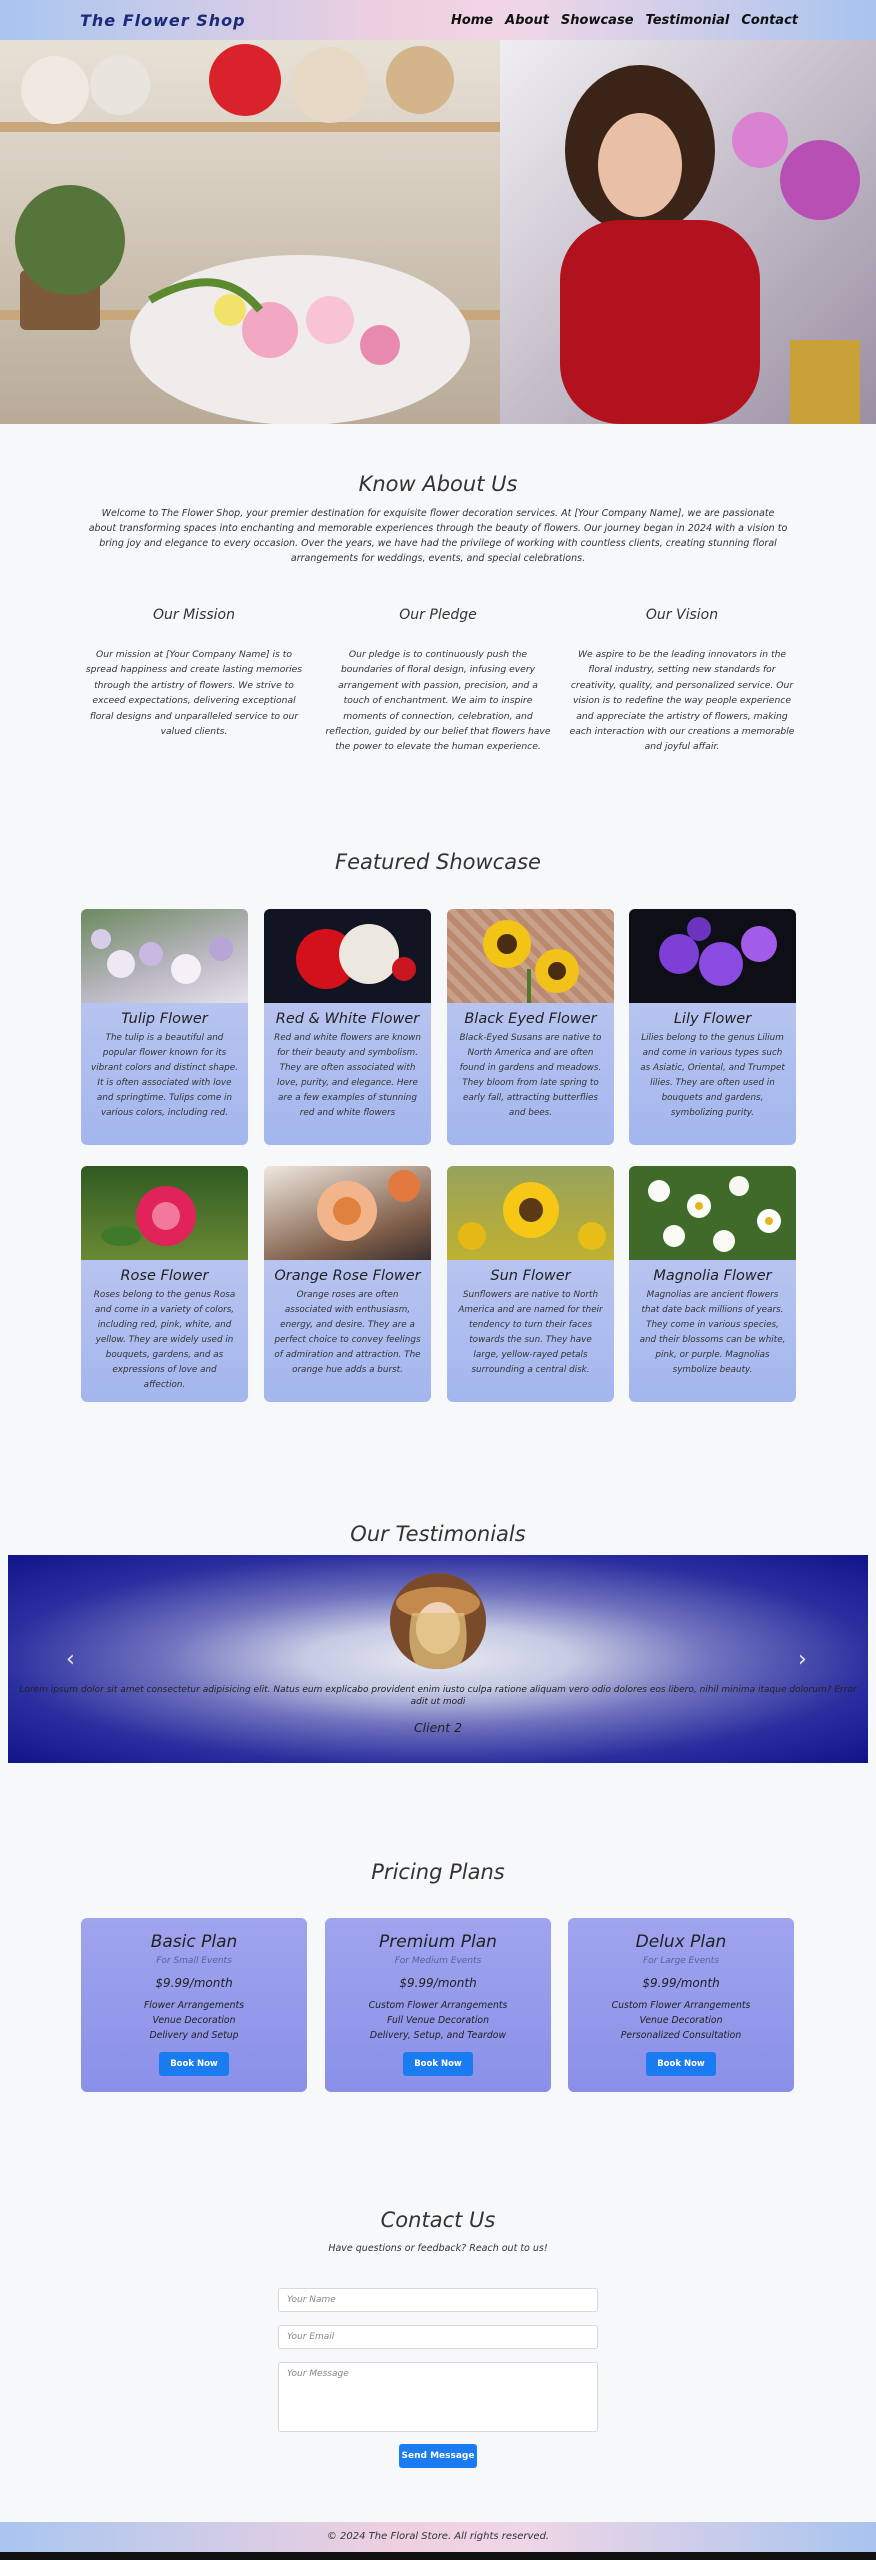 The image size is (876, 2560). What do you see at coordinates (769, 20) in the screenshot?
I see `nav-link-contact: Contact` at bounding box center [769, 20].